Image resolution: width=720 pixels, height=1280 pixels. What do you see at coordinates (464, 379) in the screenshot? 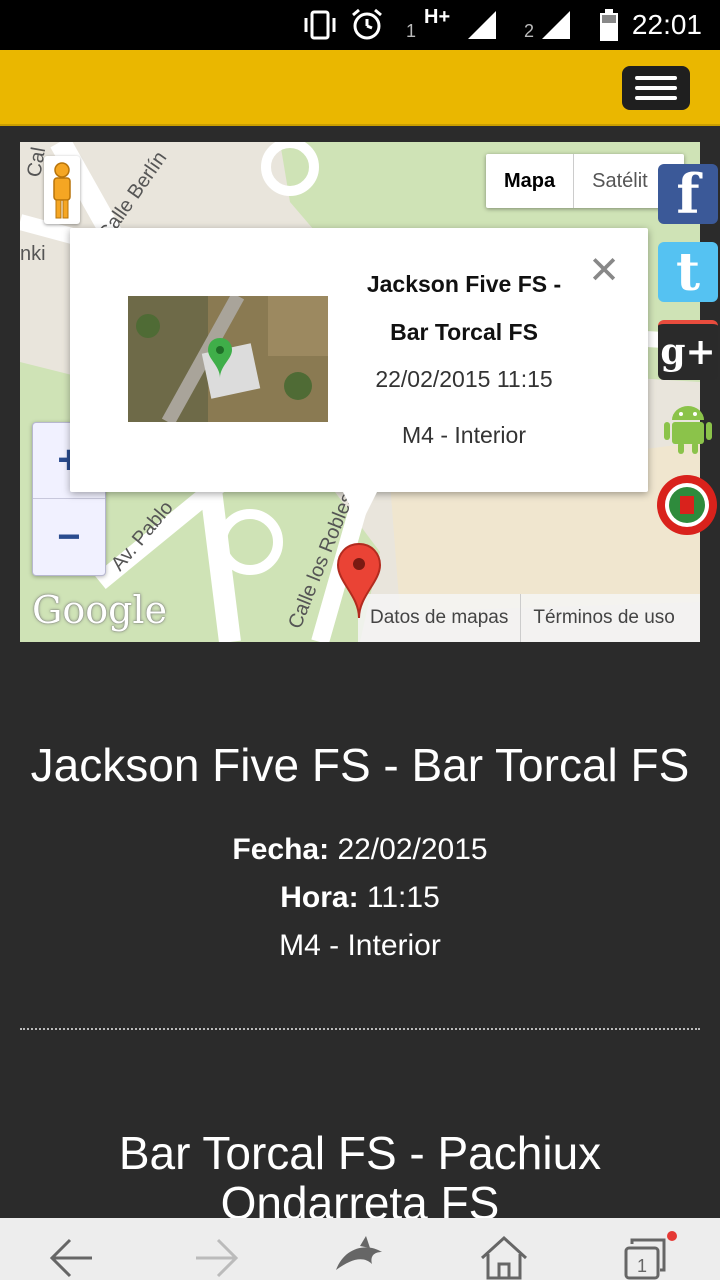
I see `info-window-date: 22/02/2015 11:15` at bounding box center [464, 379].